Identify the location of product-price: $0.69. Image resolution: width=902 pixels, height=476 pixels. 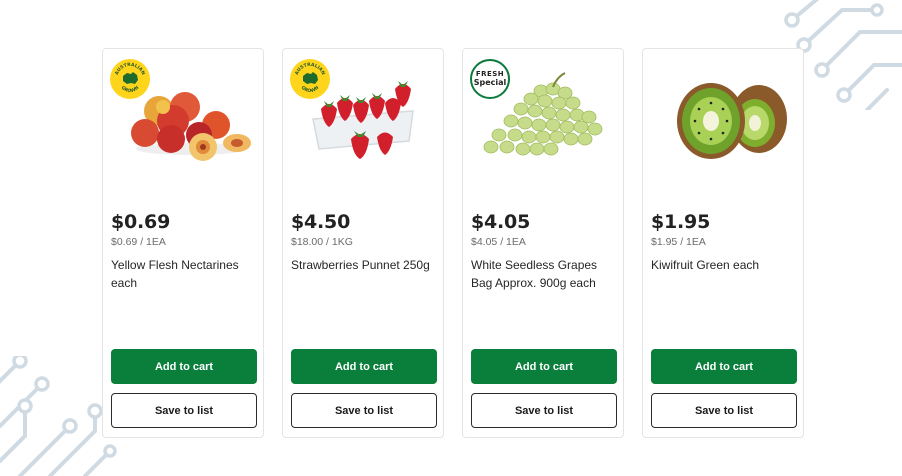
(141, 222).